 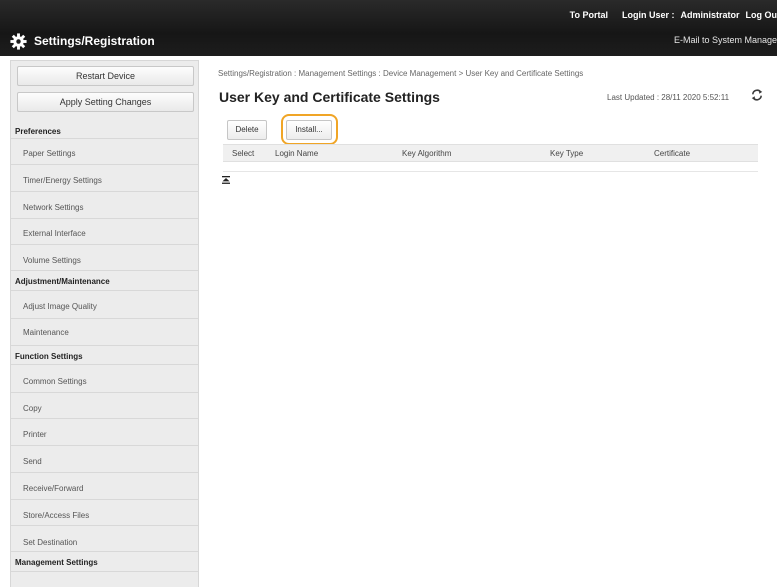 What do you see at coordinates (567, 153) in the screenshot?
I see `column-key-type: Key Type` at bounding box center [567, 153].